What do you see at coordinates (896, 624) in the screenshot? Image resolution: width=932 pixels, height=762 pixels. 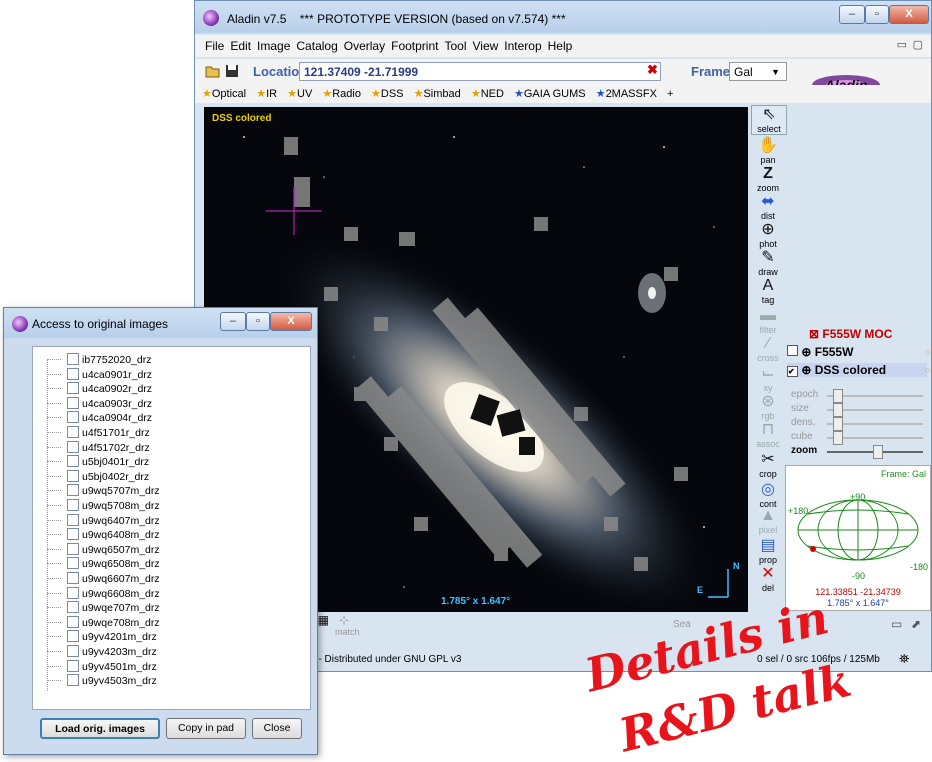 I see `window-icon: ▭` at bounding box center [896, 624].